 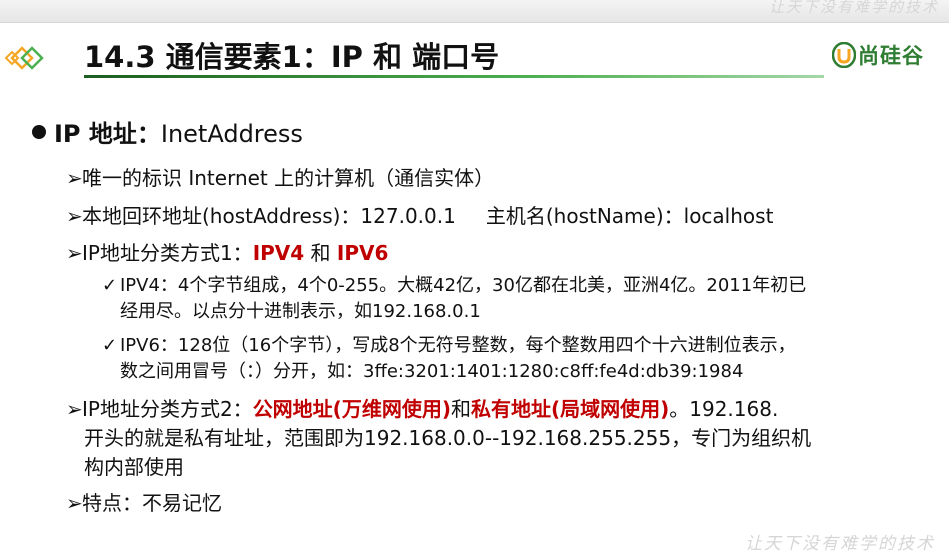 What do you see at coordinates (840, 544) in the screenshot?
I see `watermark-bottom: 让天下没有难学的技术` at bounding box center [840, 544].